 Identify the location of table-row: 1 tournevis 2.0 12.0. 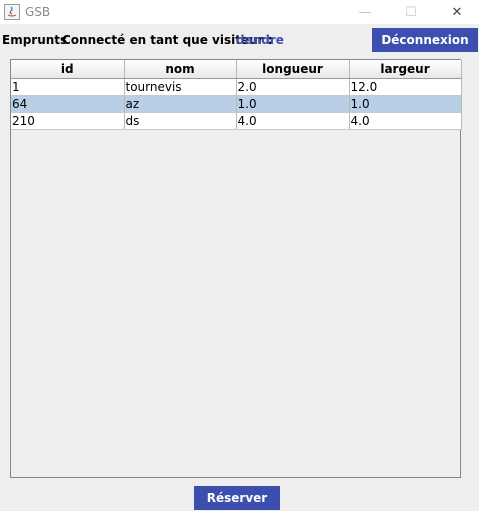
(236, 87).